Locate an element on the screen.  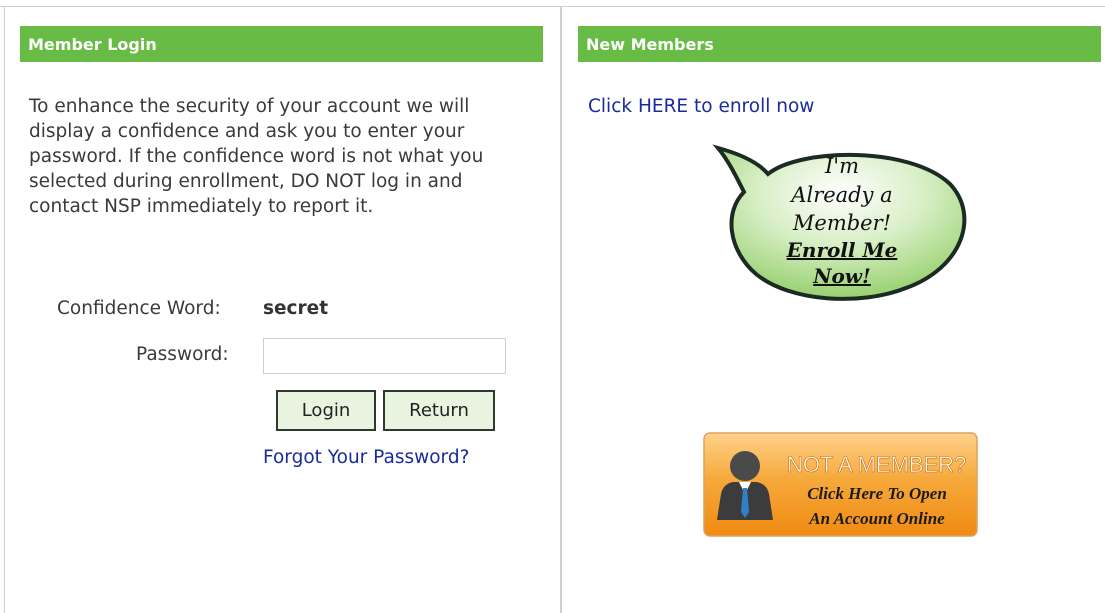
password-label: Password: is located at coordinates (182, 354).